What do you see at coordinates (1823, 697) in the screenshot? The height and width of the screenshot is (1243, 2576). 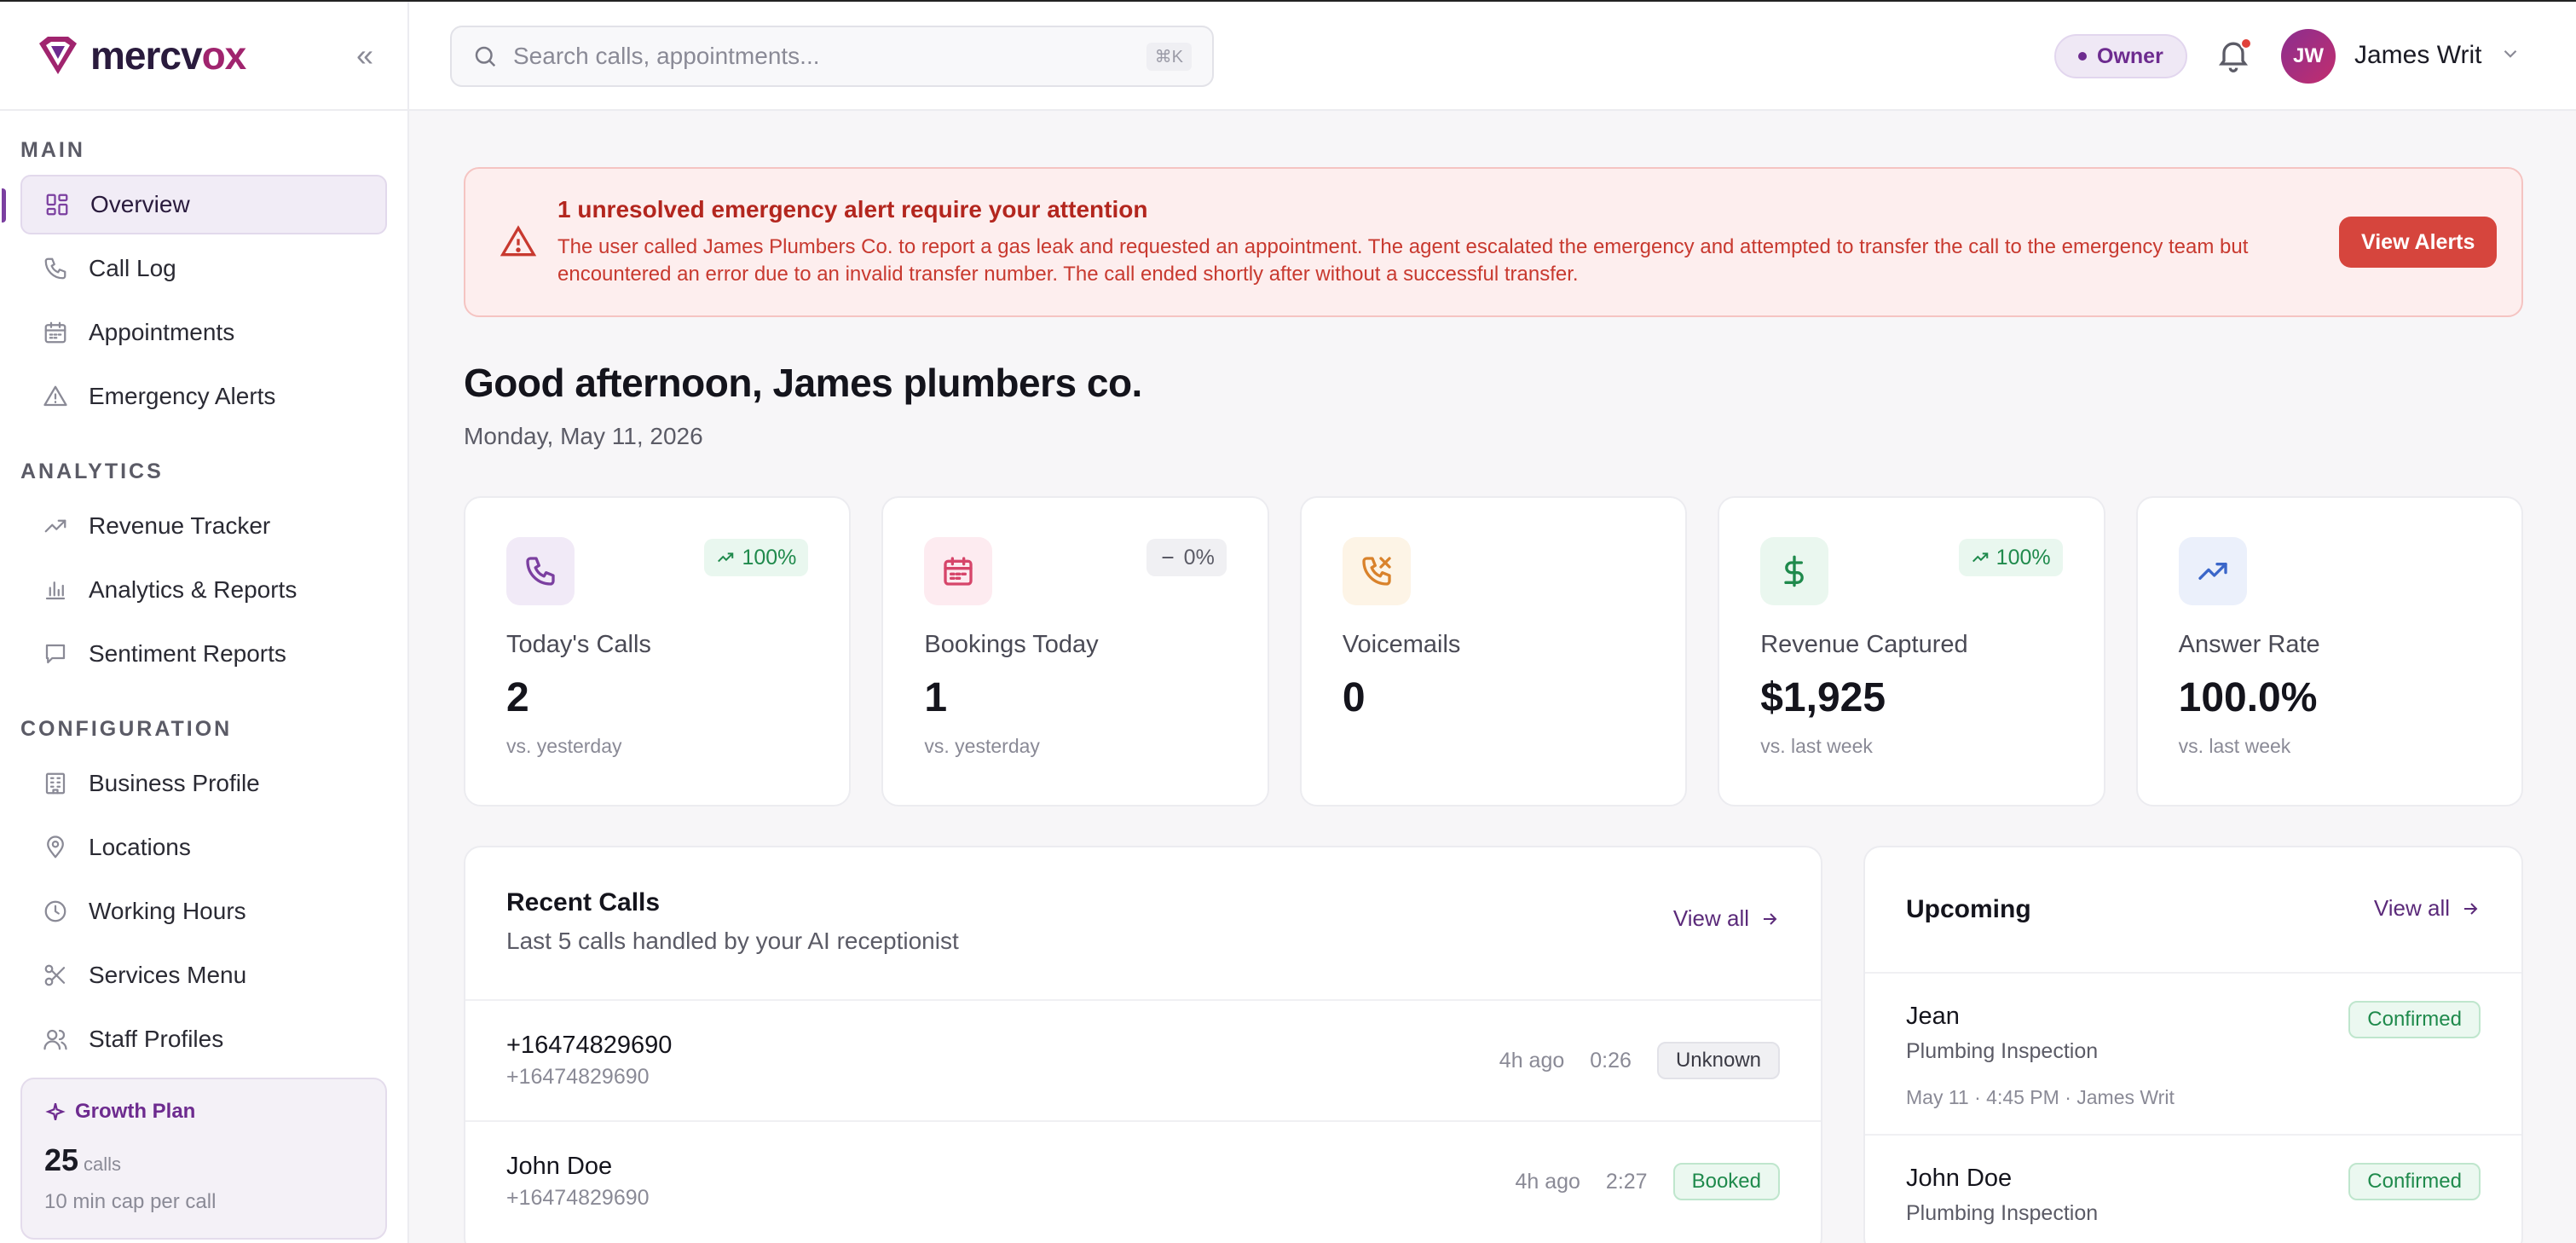 I see `stat-value: $1,925` at bounding box center [1823, 697].